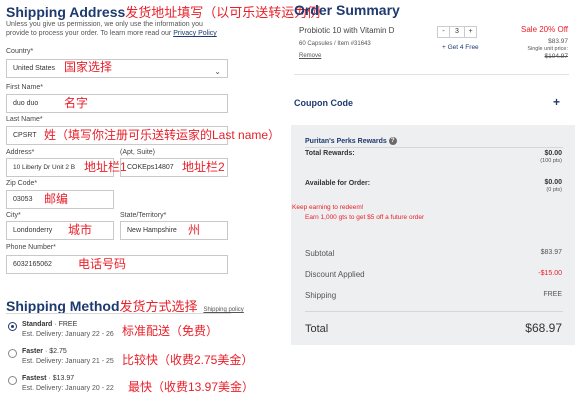  What do you see at coordinates (58, 351) in the screenshot?
I see `faster-price: $2.75` at bounding box center [58, 351].